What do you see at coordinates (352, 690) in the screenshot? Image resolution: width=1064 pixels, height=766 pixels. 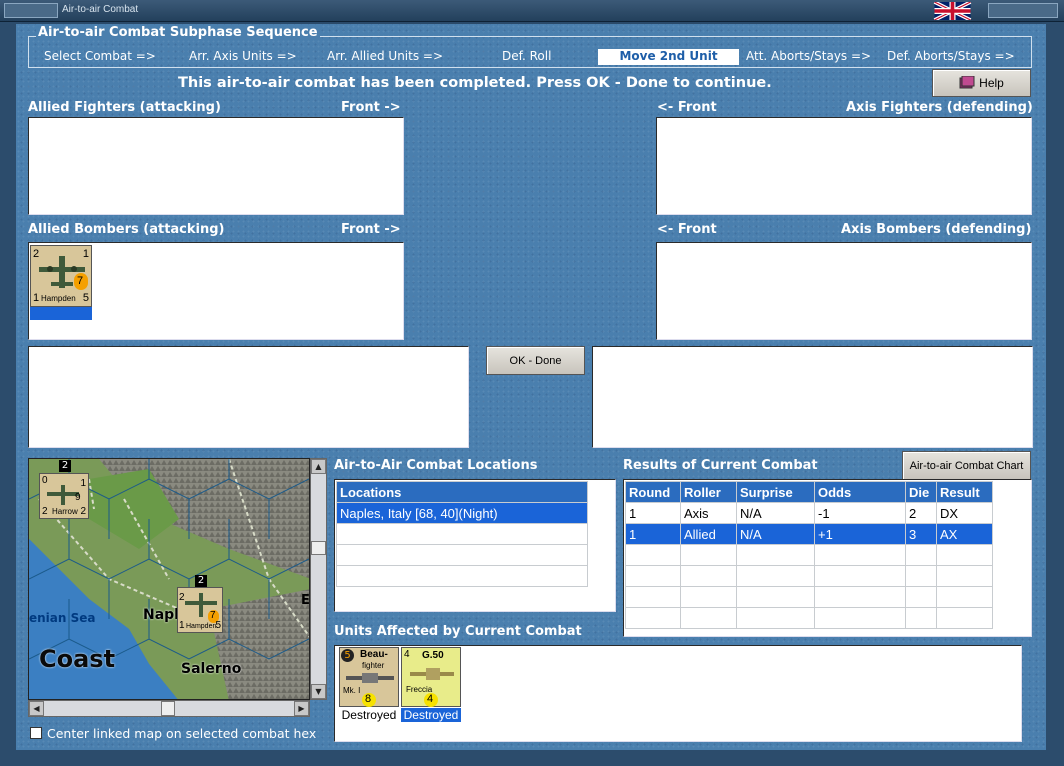 I see `beaufighter-mark: Mk. I` at bounding box center [352, 690].